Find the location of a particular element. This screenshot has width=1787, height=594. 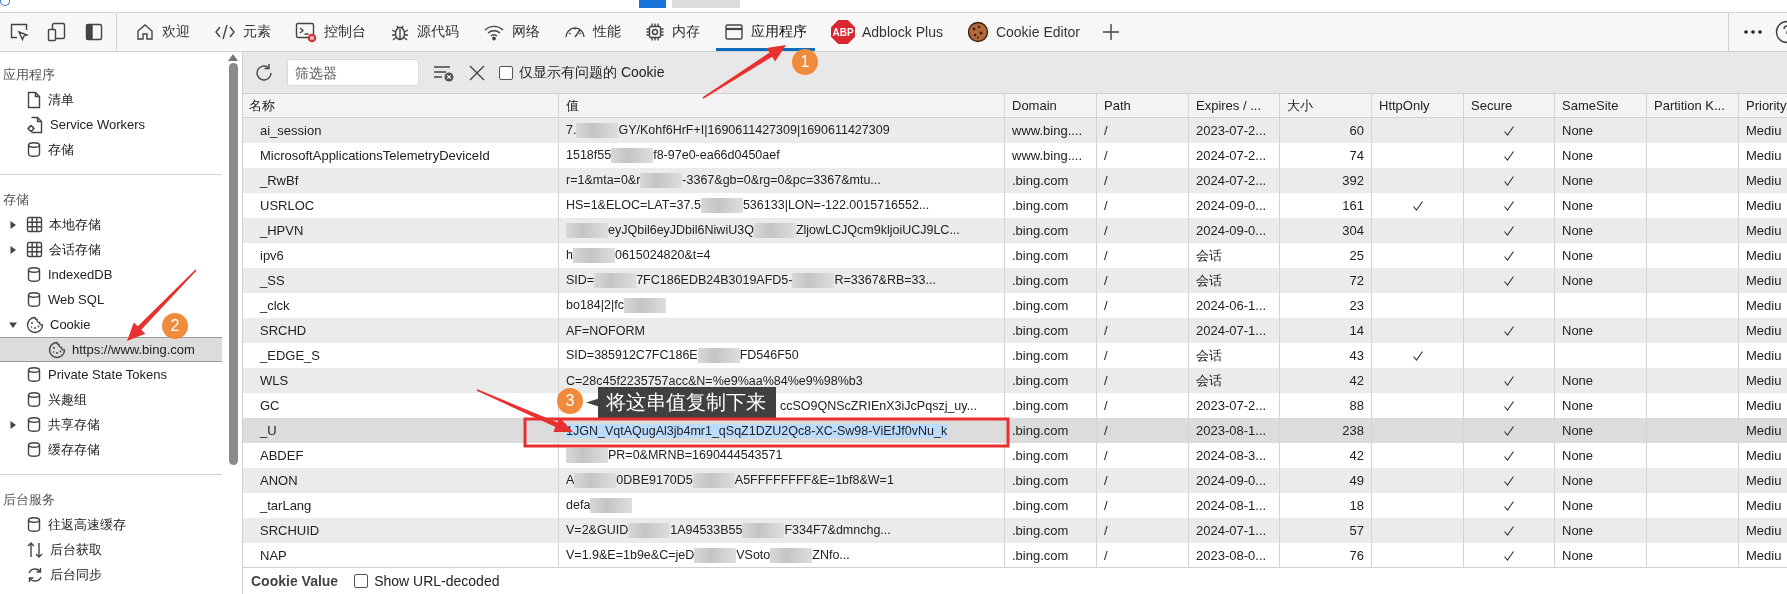

tree-item: 往返高速缓存 is located at coordinates (66, 524).